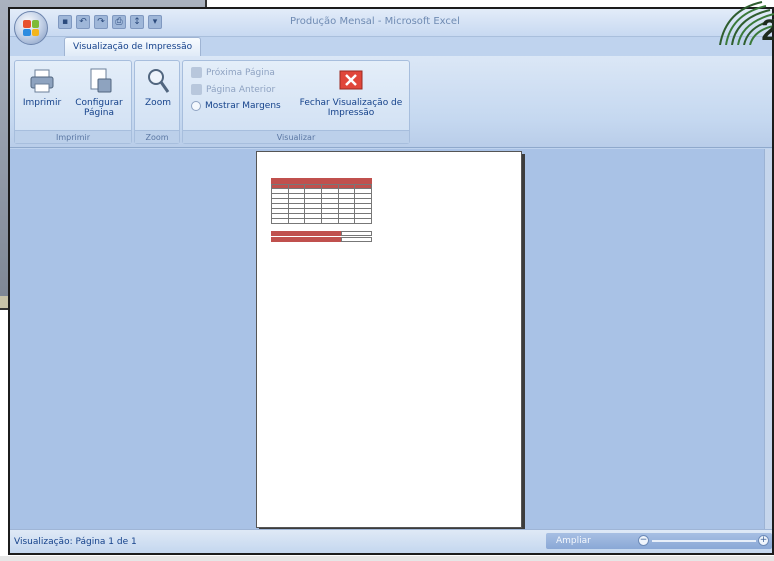  What do you see at coordinates (42, 81) in the screenshot?
I see `printer-icon` at bounding box center [42, 81].